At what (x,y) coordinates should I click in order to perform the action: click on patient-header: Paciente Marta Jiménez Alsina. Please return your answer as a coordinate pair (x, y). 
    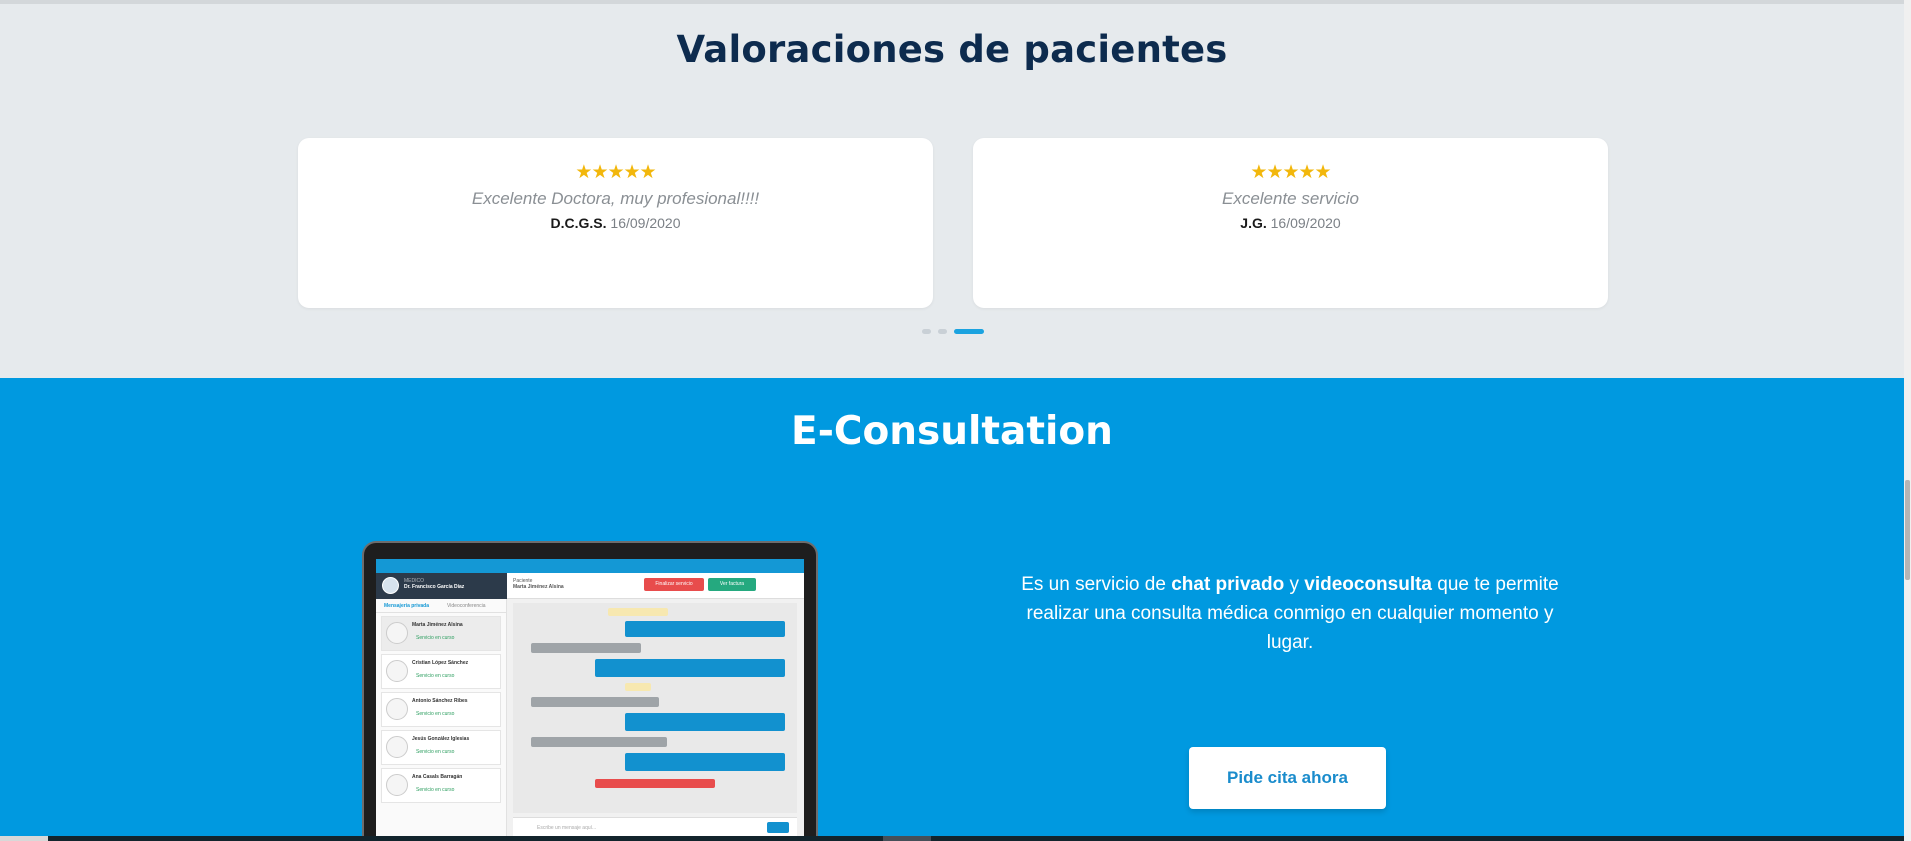
    Looking at the image, I should click on (538, 584).